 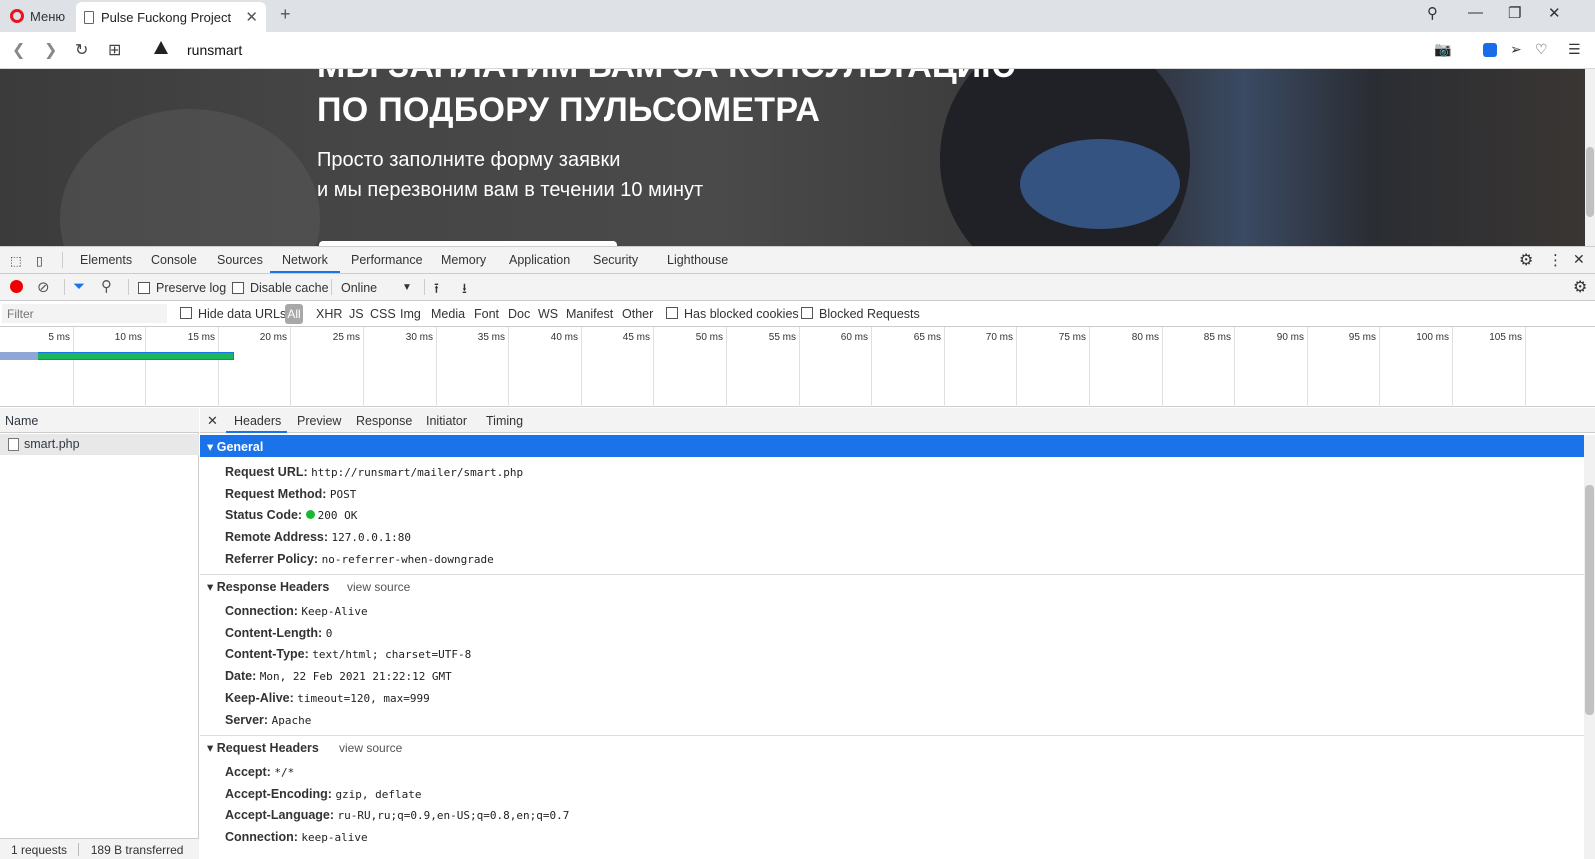 I want to click on search-icon: ⚲, so click(x=106, y=286).